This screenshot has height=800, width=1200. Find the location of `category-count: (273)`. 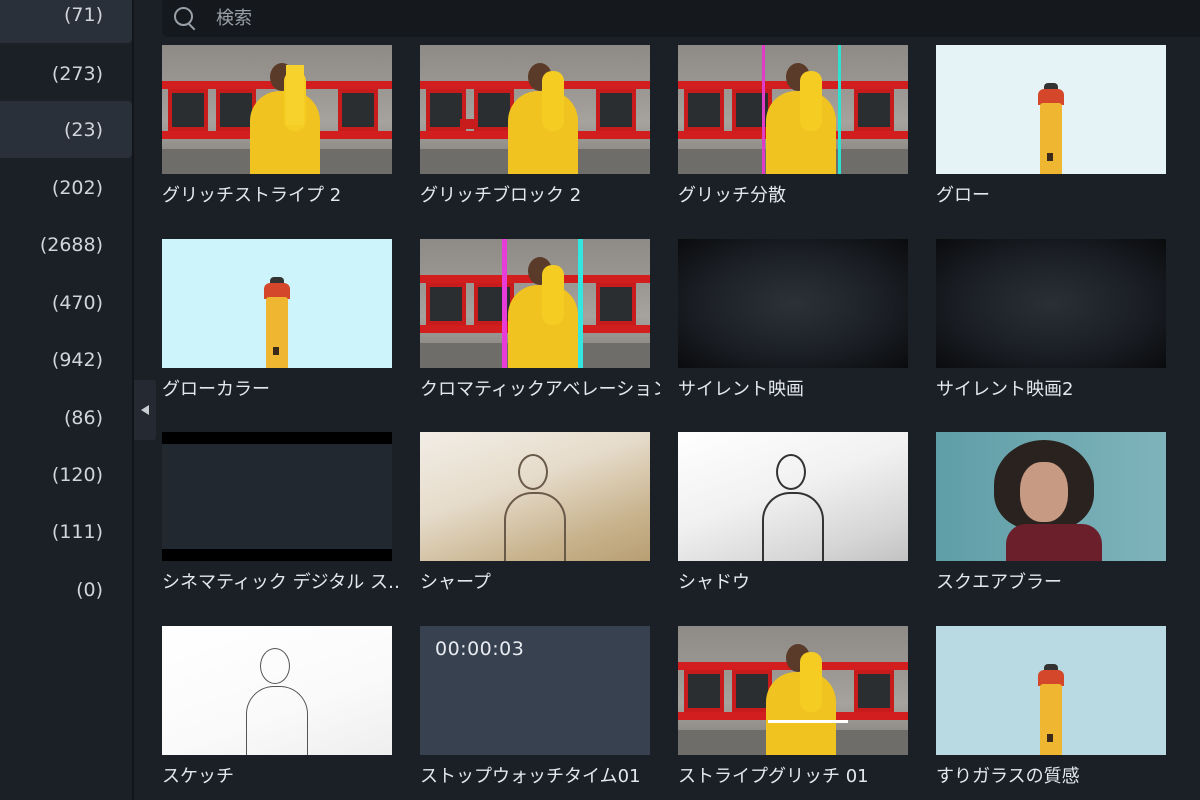

category-count: (273) is located at coordinates (77, 73).